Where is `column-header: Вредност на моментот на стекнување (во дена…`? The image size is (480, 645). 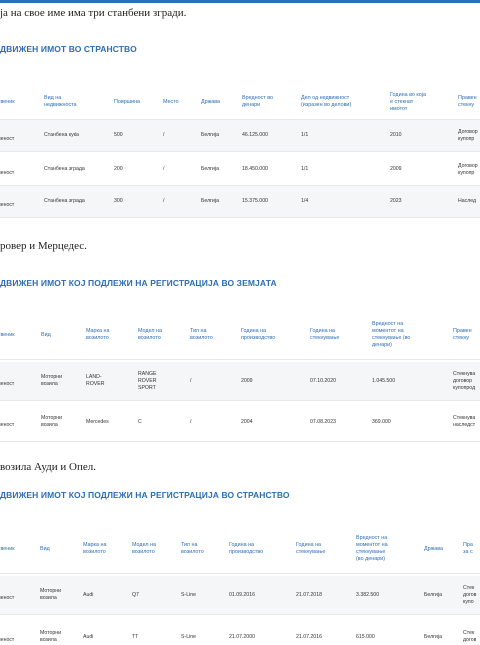
column-header: Вредност на моментот на стекнување (во дена… is located at coordinates (391, 334).